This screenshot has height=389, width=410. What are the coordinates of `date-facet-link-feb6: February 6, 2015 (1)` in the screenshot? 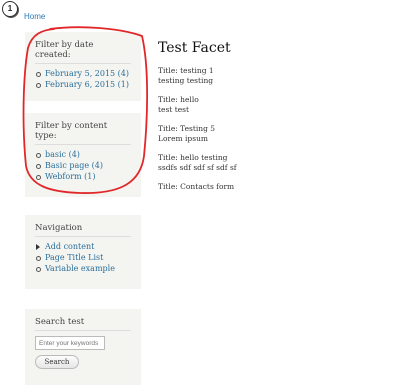 It's located at (87, 84).